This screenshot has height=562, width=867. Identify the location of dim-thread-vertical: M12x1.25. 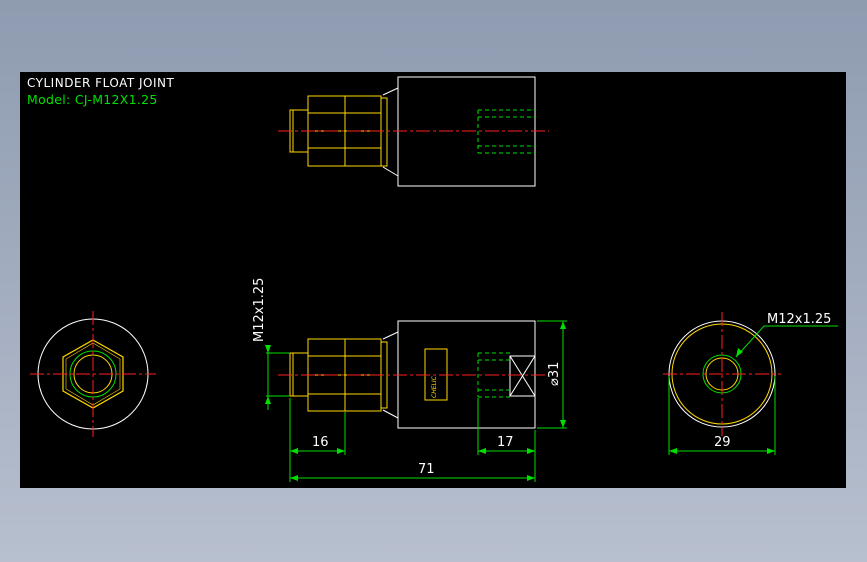
(259, 310).